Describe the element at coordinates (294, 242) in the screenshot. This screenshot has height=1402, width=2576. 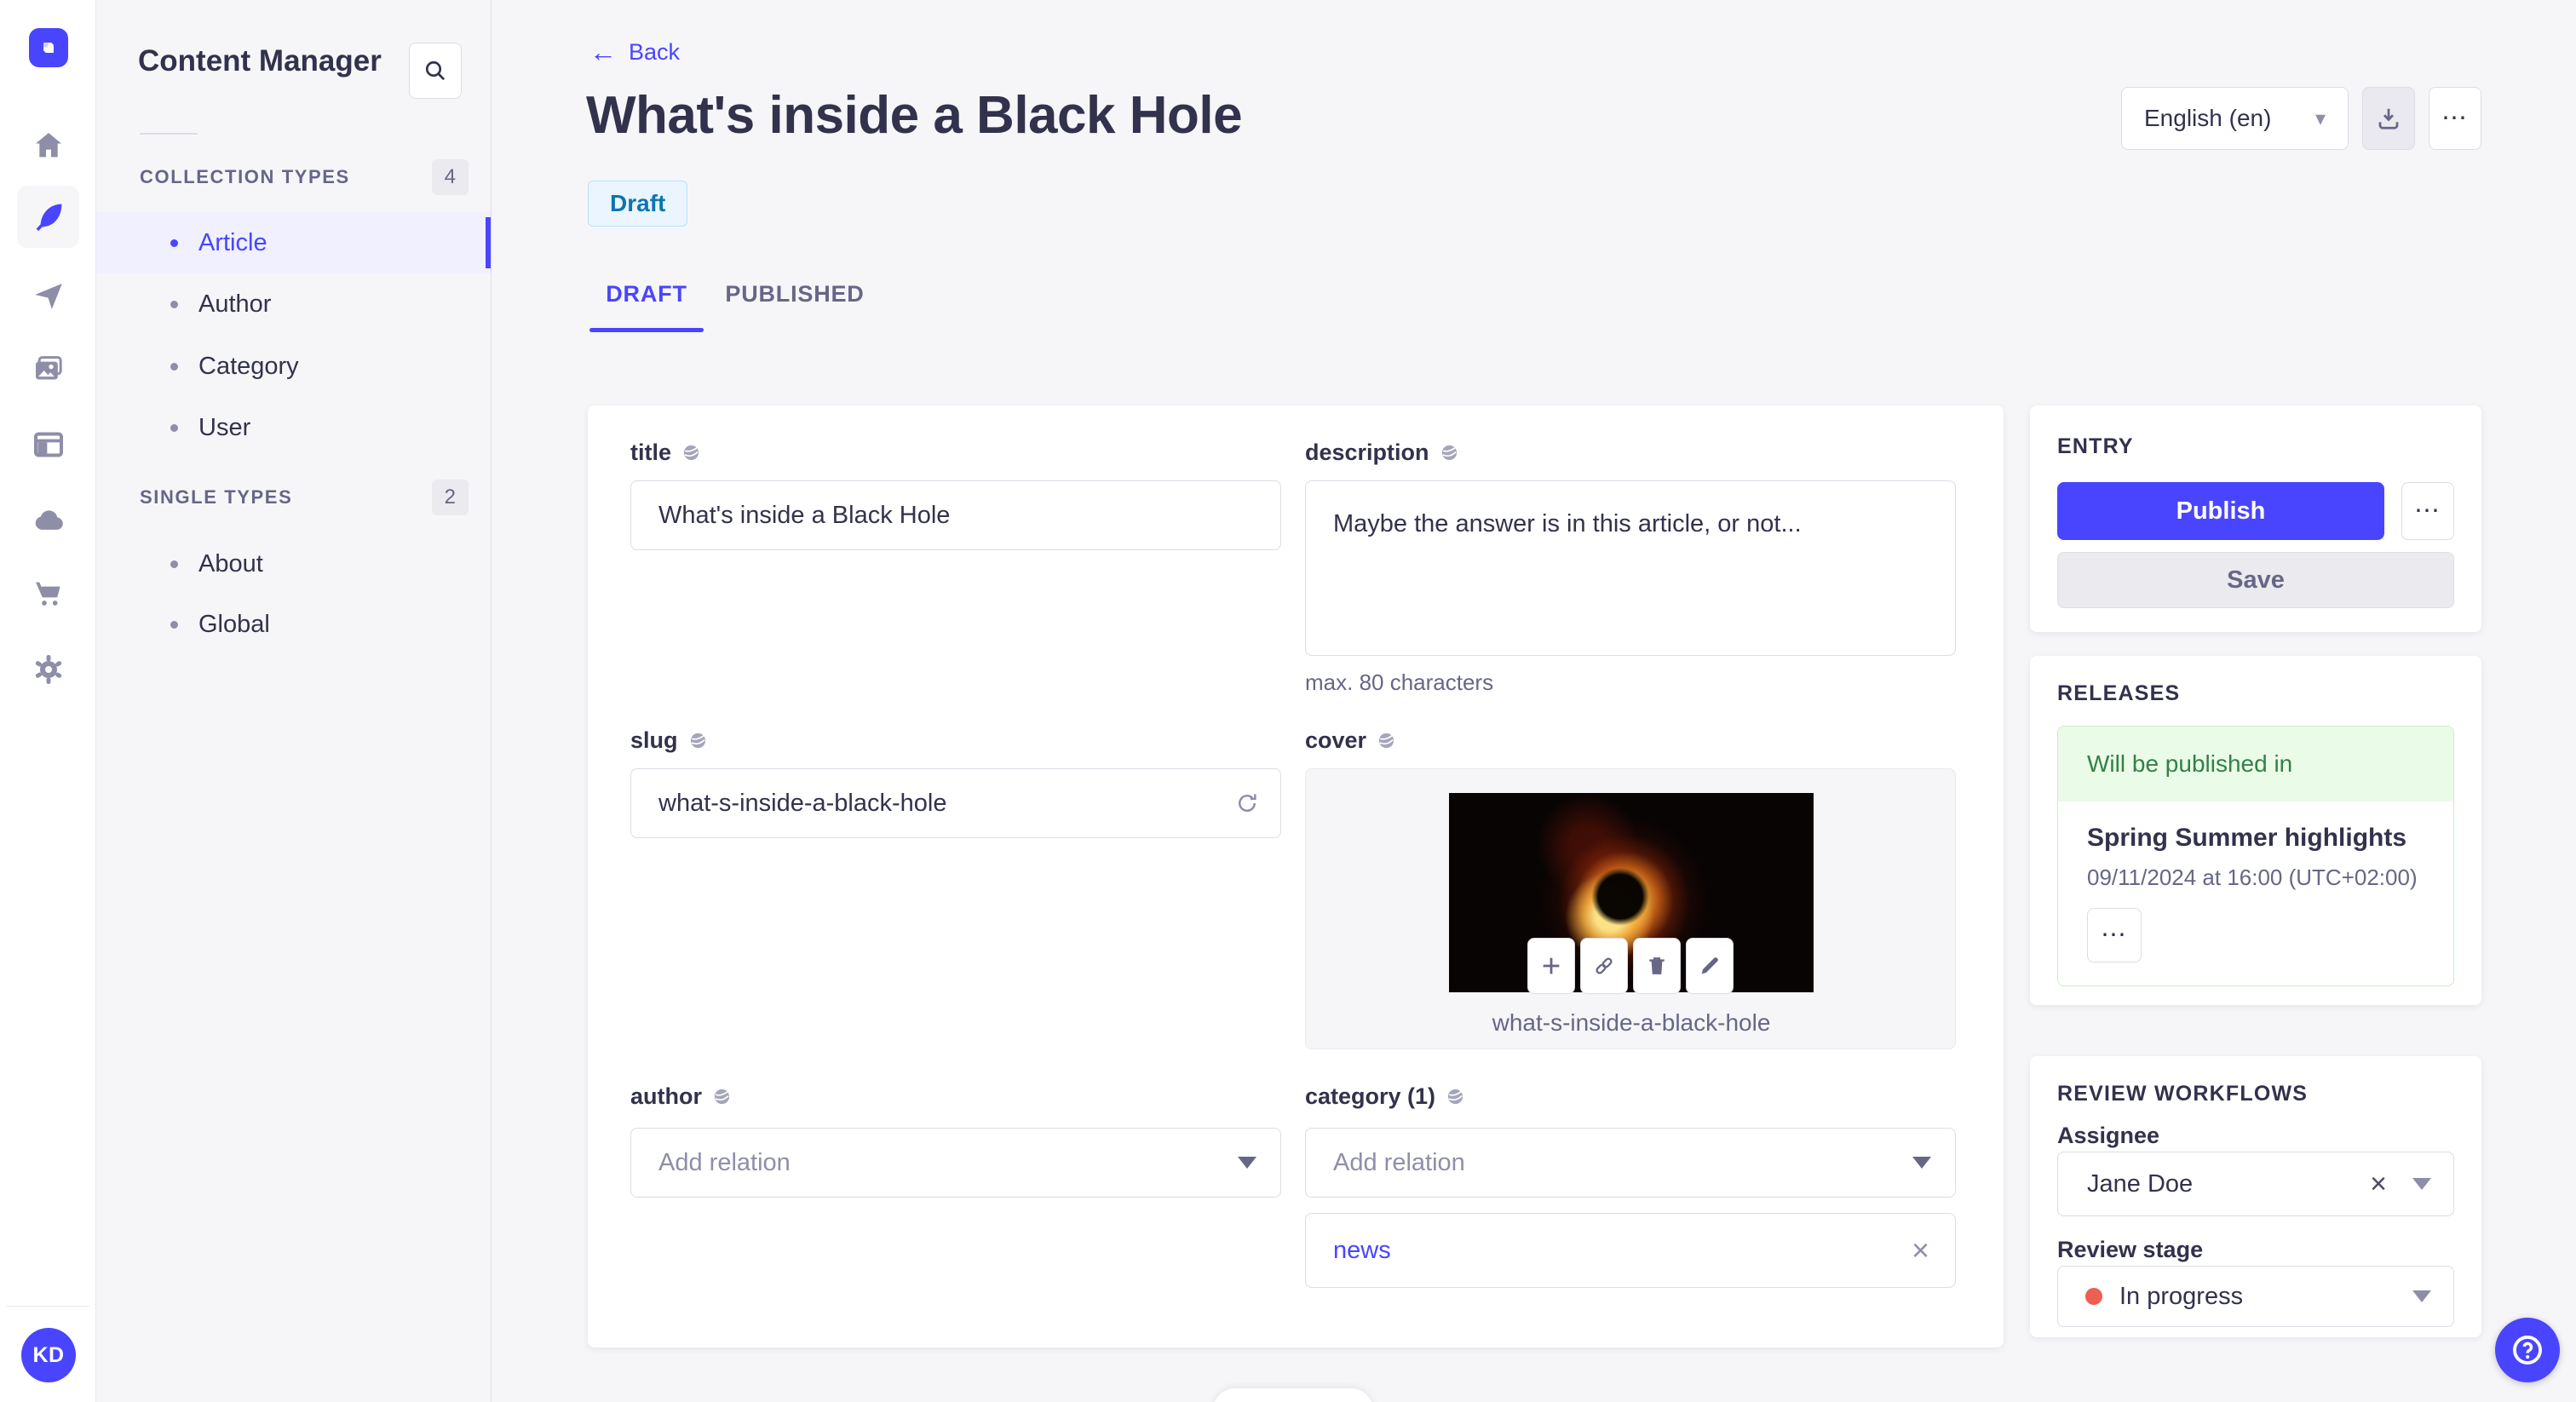
I see `sidebar-item-article: Article` at that location.